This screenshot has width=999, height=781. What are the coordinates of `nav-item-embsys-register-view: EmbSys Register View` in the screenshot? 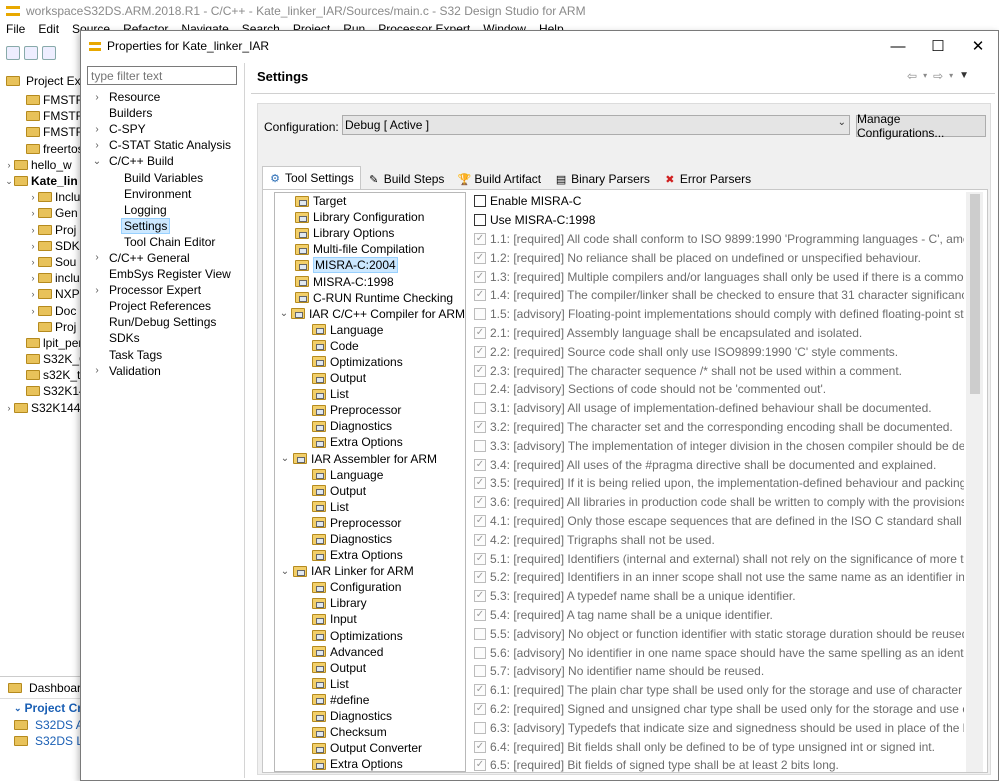 It's located at (164, 274).